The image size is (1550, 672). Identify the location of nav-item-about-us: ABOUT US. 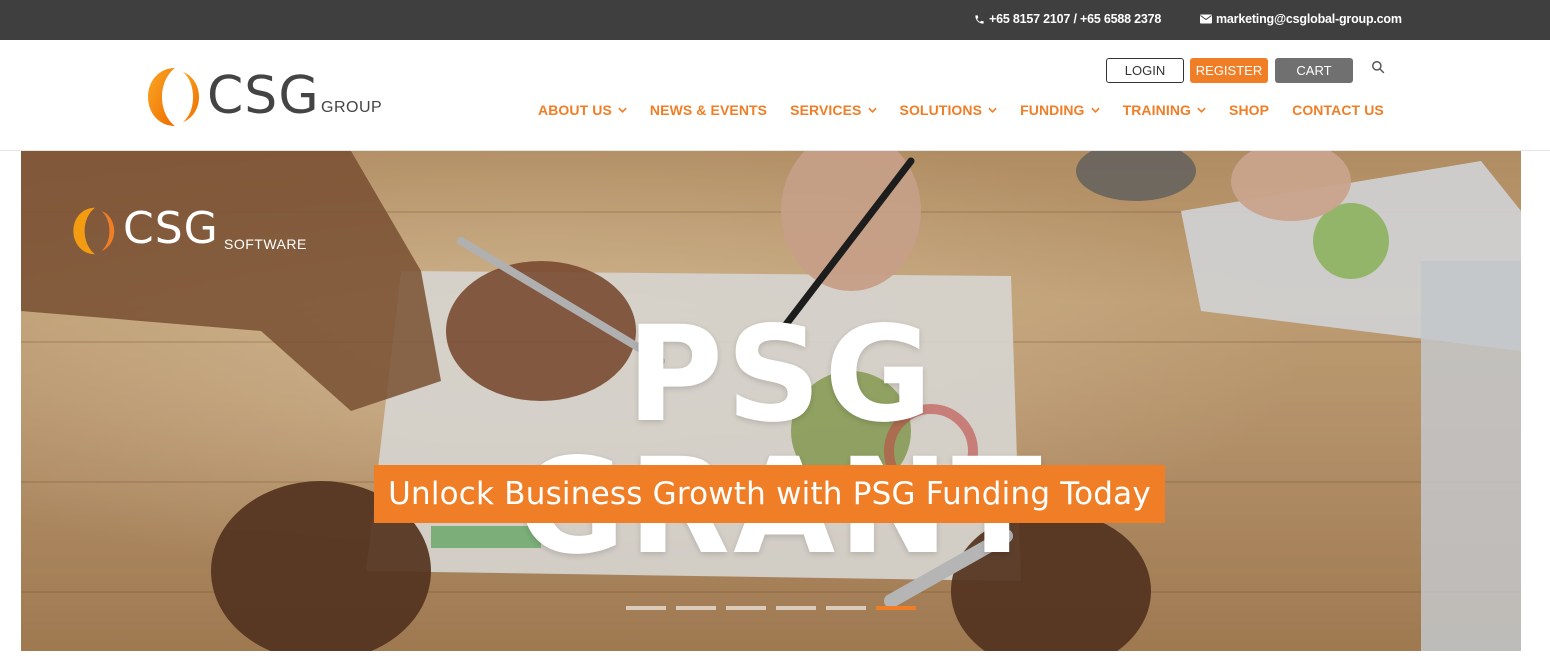
(582, 110).